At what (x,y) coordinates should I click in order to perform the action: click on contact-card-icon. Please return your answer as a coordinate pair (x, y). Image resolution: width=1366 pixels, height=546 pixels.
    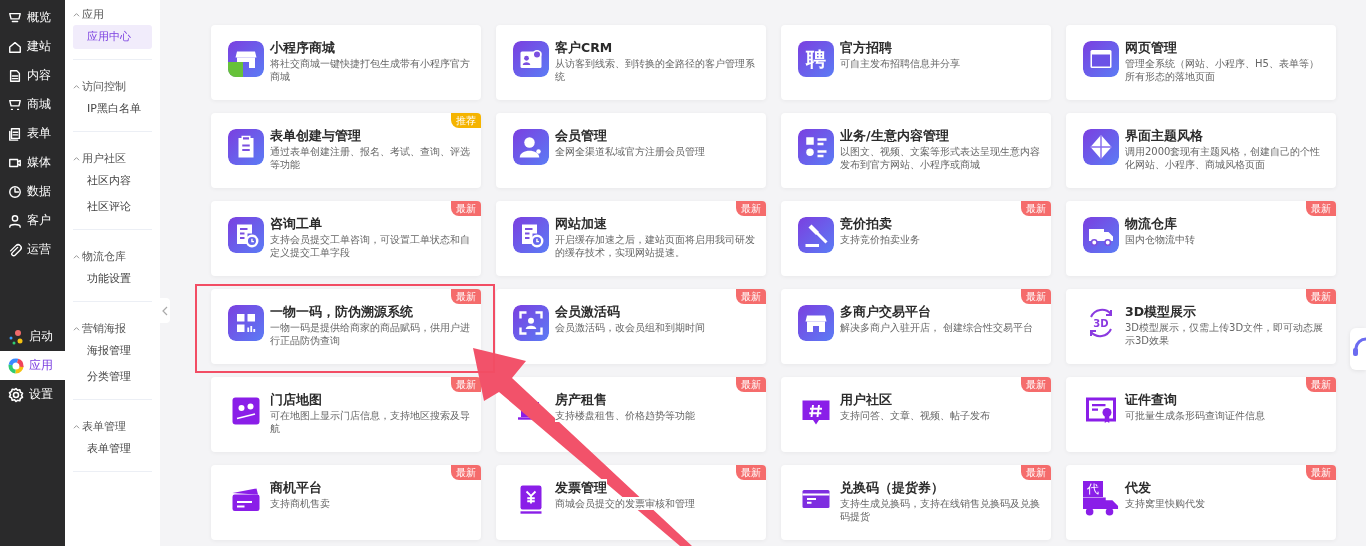
    Looking at the image, I should click on (531, 59).